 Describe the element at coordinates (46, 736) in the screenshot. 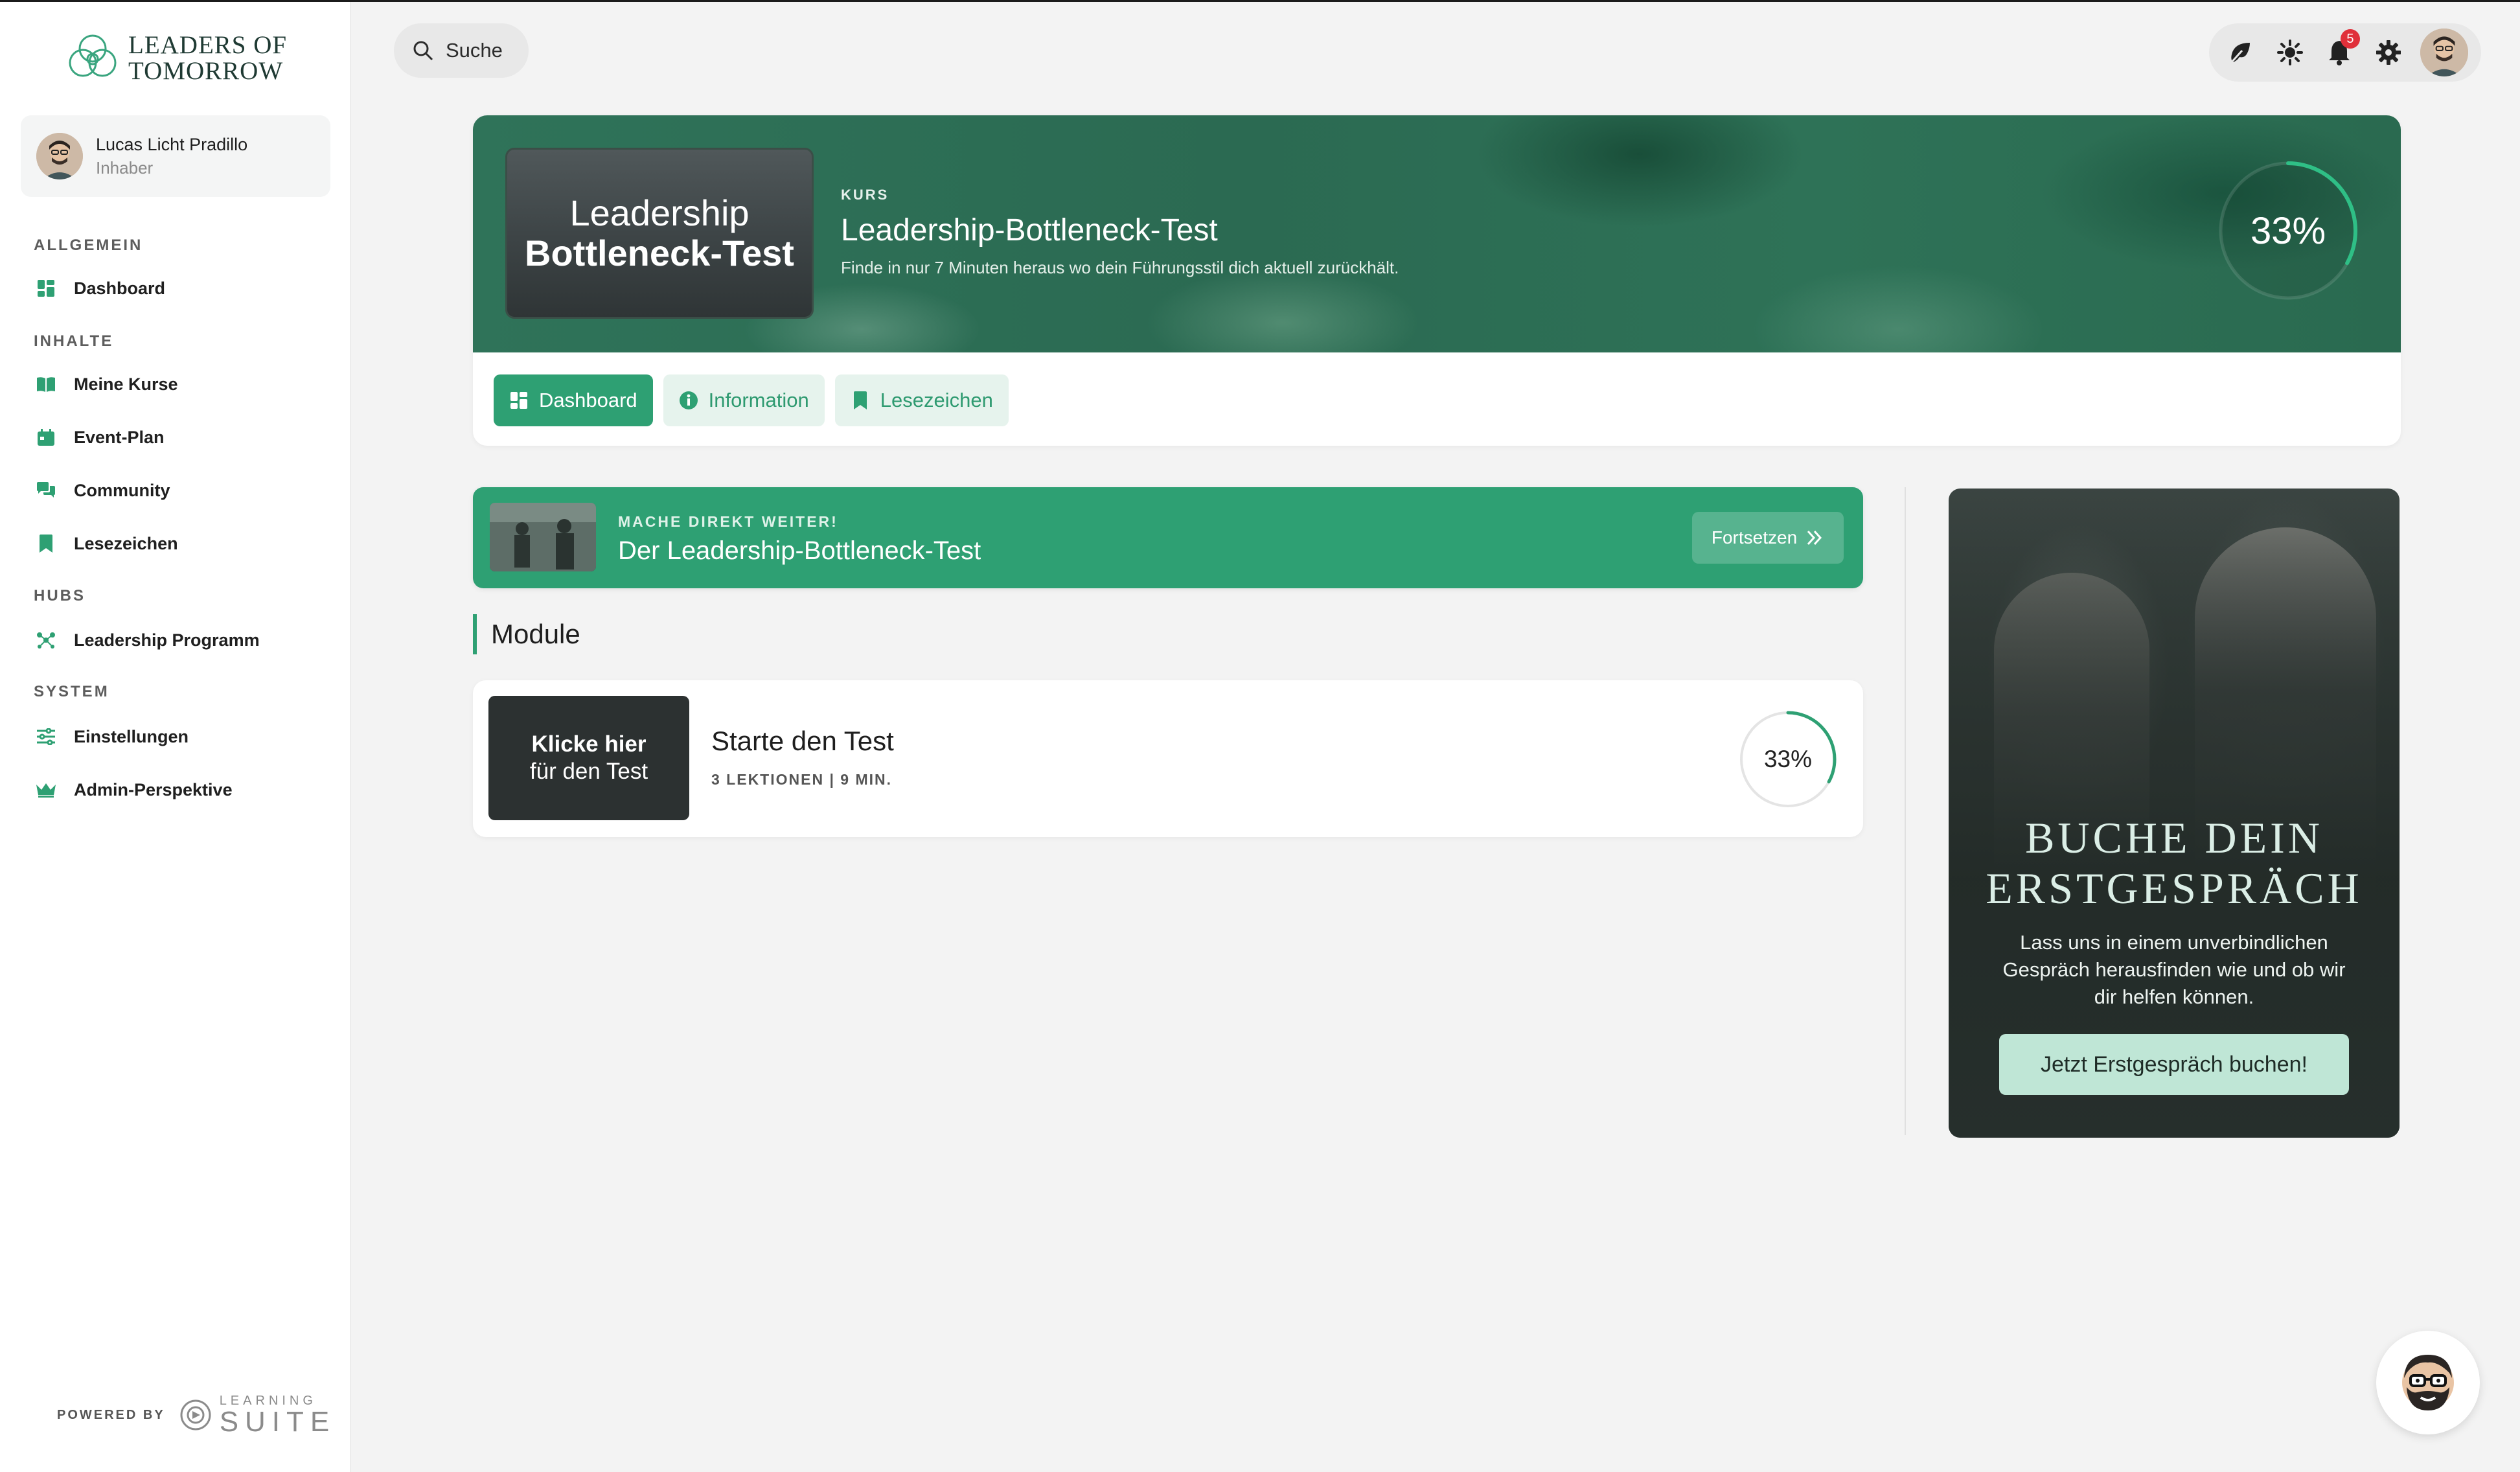

I see `sliders-icon` at that location.